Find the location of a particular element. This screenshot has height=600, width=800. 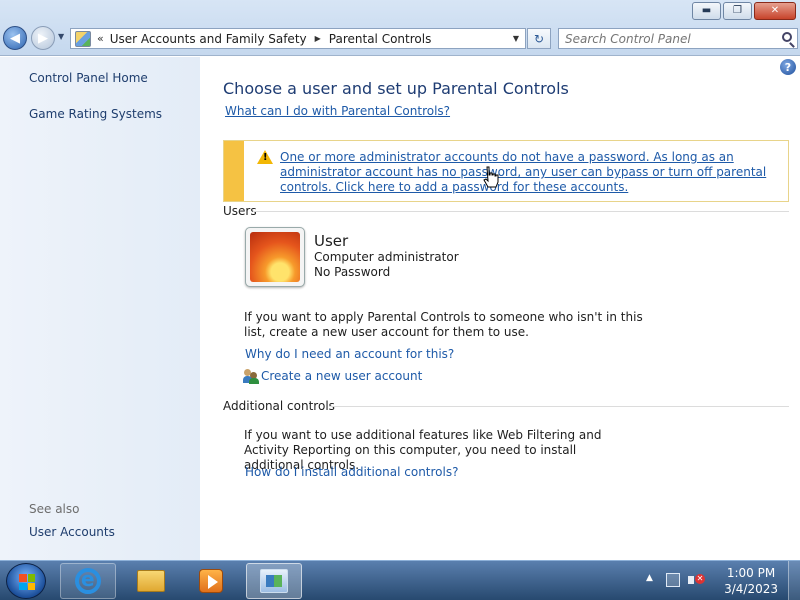

create-account-row: Create a new user account is located at coordinates (332, 376).